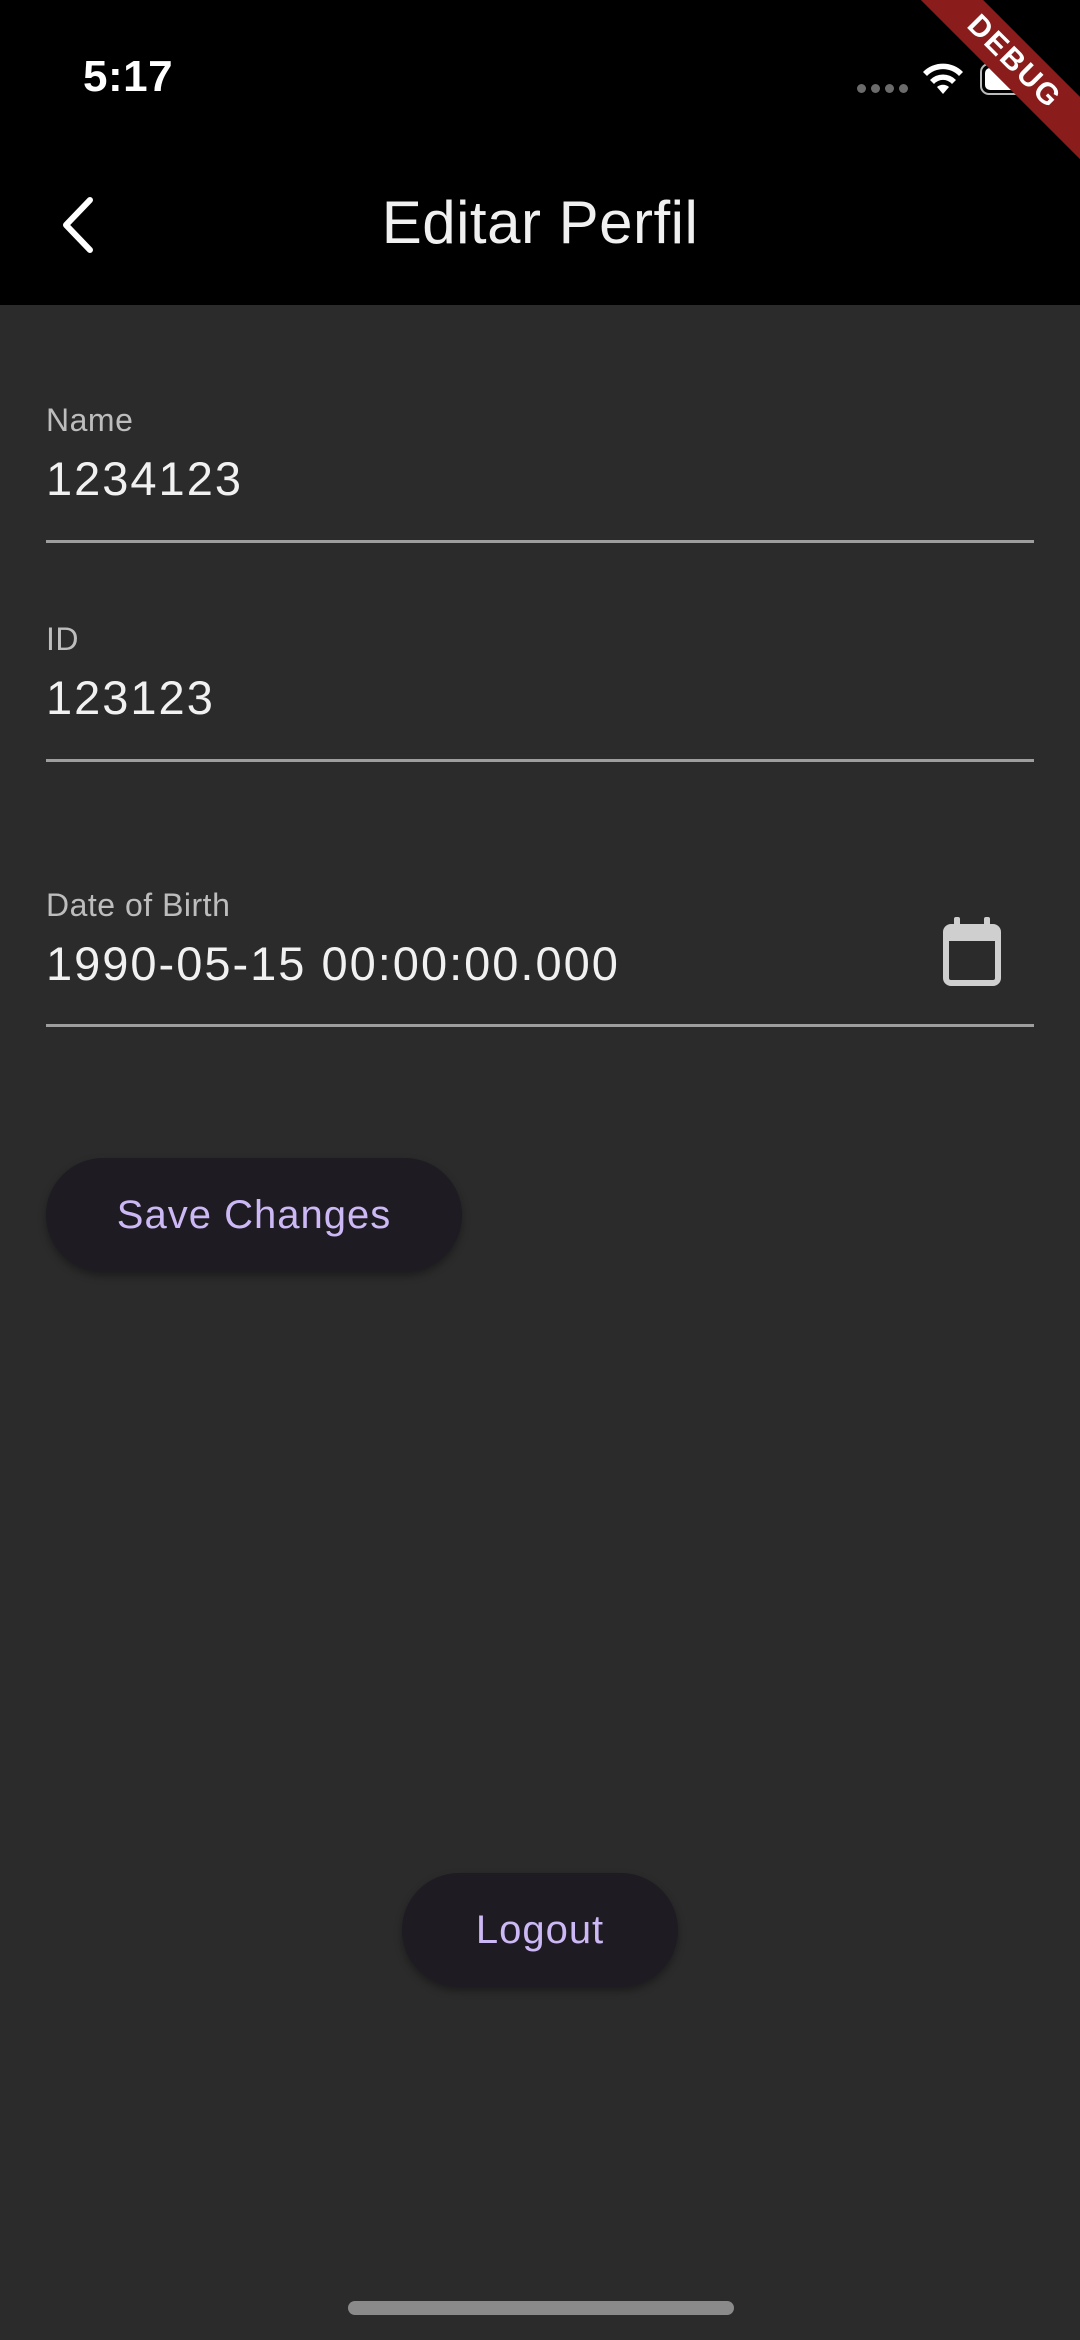 The width and height of the screenshot is (1080, 2340). Describe the element at coordinates (540, 697) in the screenshot. I see `id-input: 123123` at that location.